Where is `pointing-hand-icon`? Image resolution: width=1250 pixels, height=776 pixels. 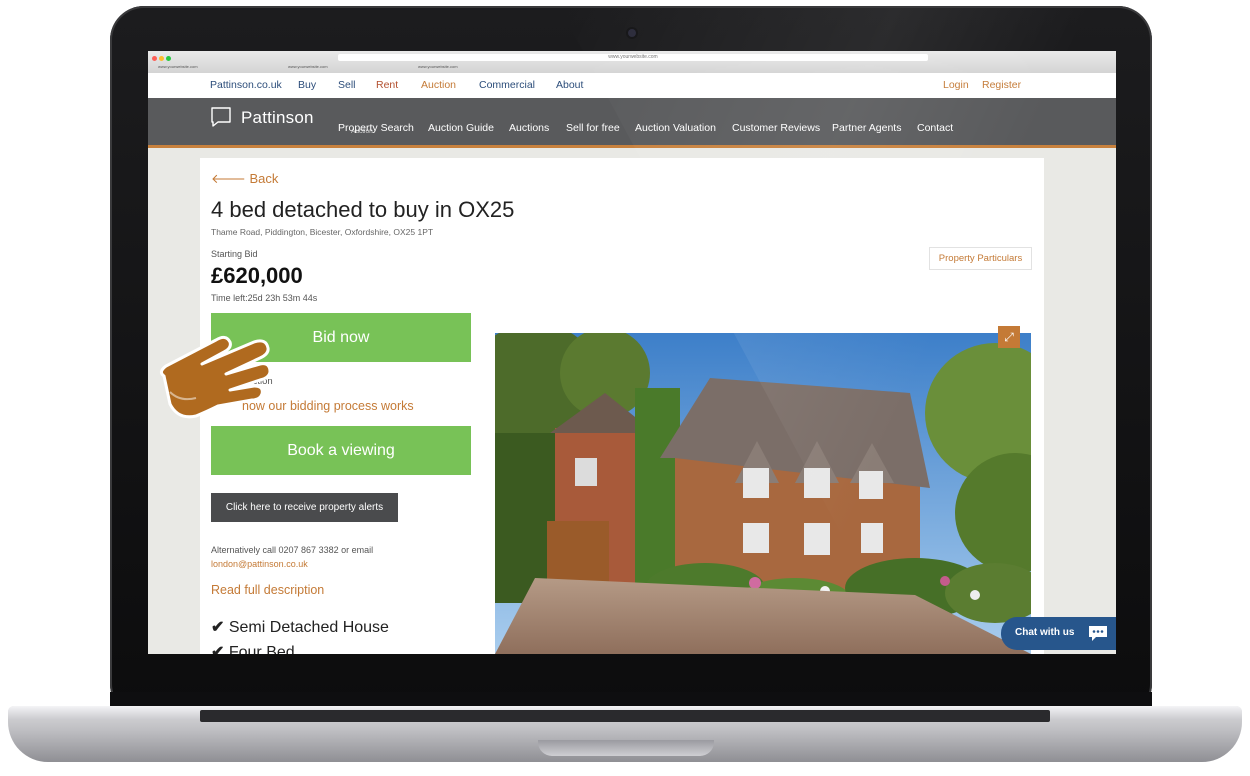
pointing-hand-icon is located at coordinates (215, 377).